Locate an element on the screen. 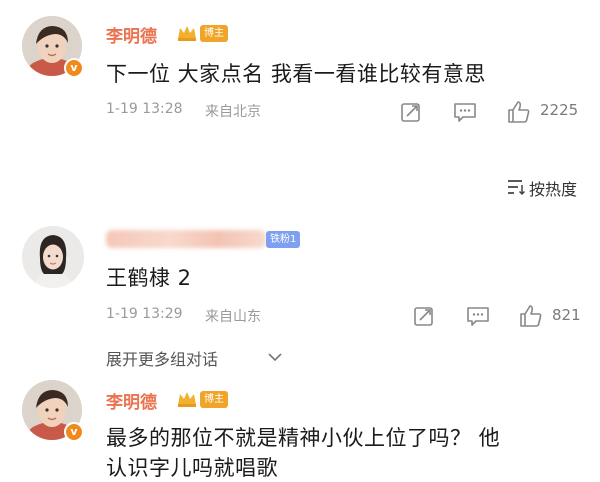  comment-location: 来自山东 is located at coordinates (233, 317).